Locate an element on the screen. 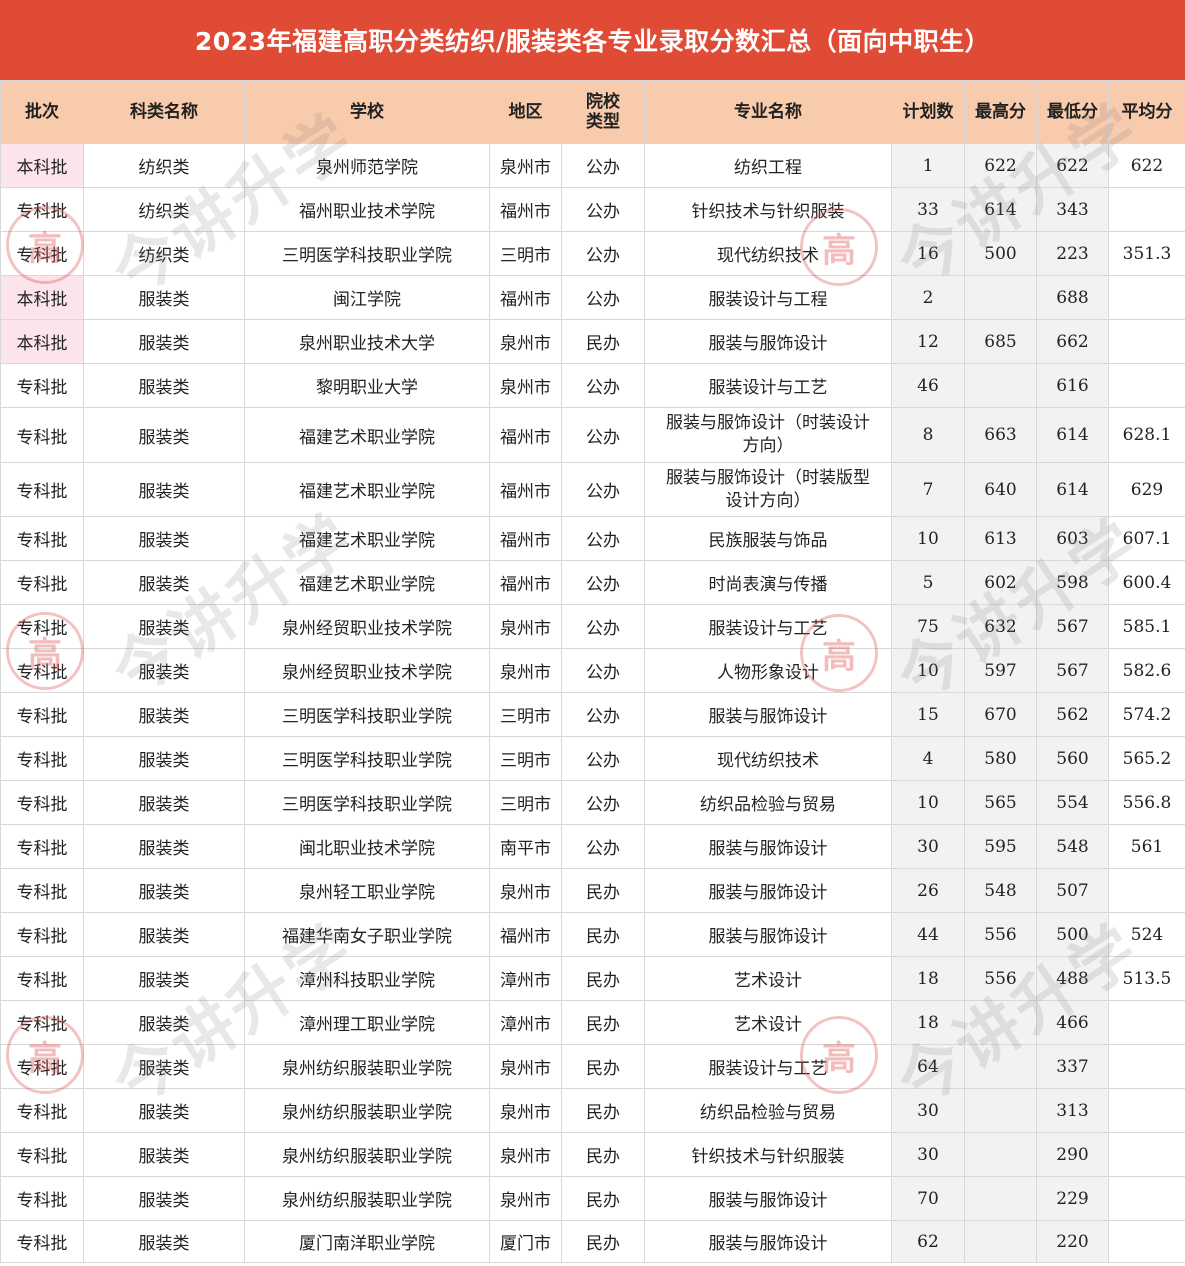  cell-school: 闽北职业技术学院 is located at coordinates (367, 846).